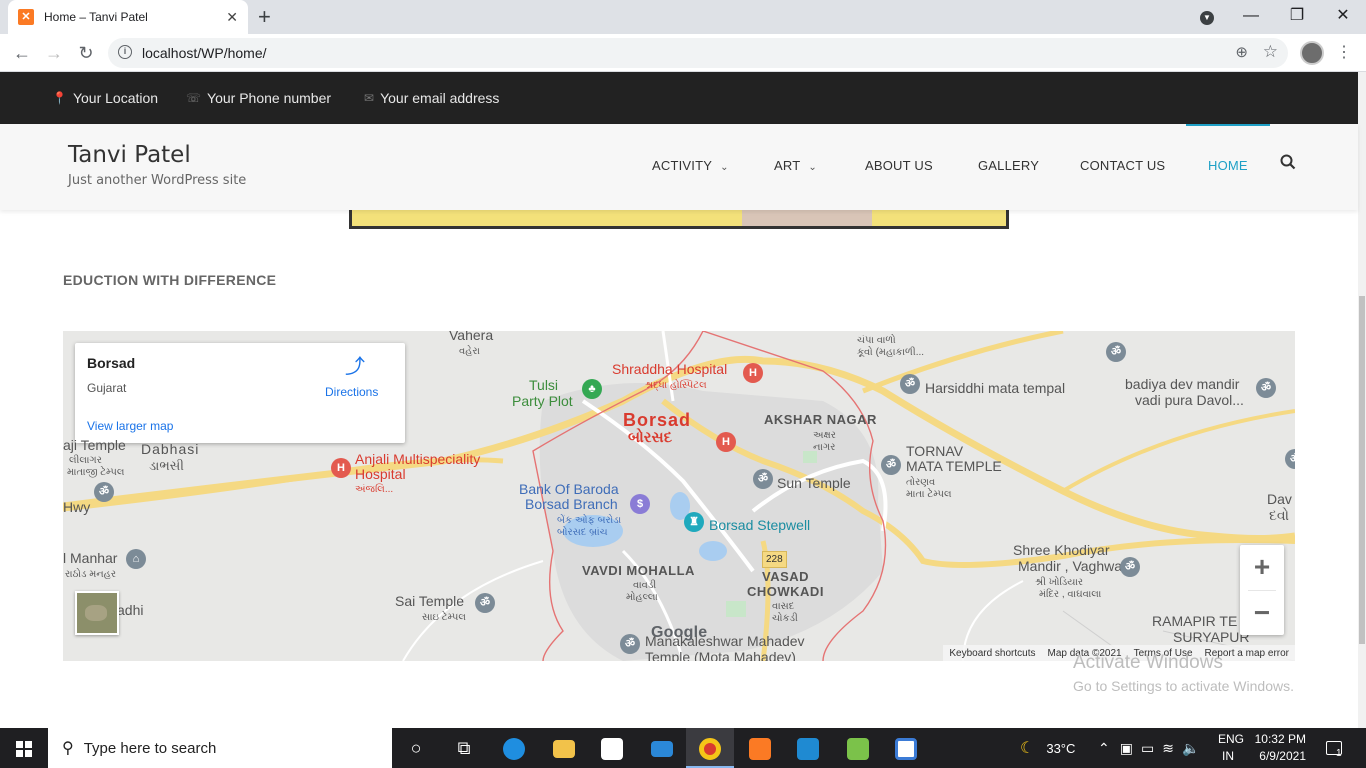  What do you see at coordinates (1362, 470) in the screenshot?
I see `scrollbar-thumb` at bounding box center [1362, 470].